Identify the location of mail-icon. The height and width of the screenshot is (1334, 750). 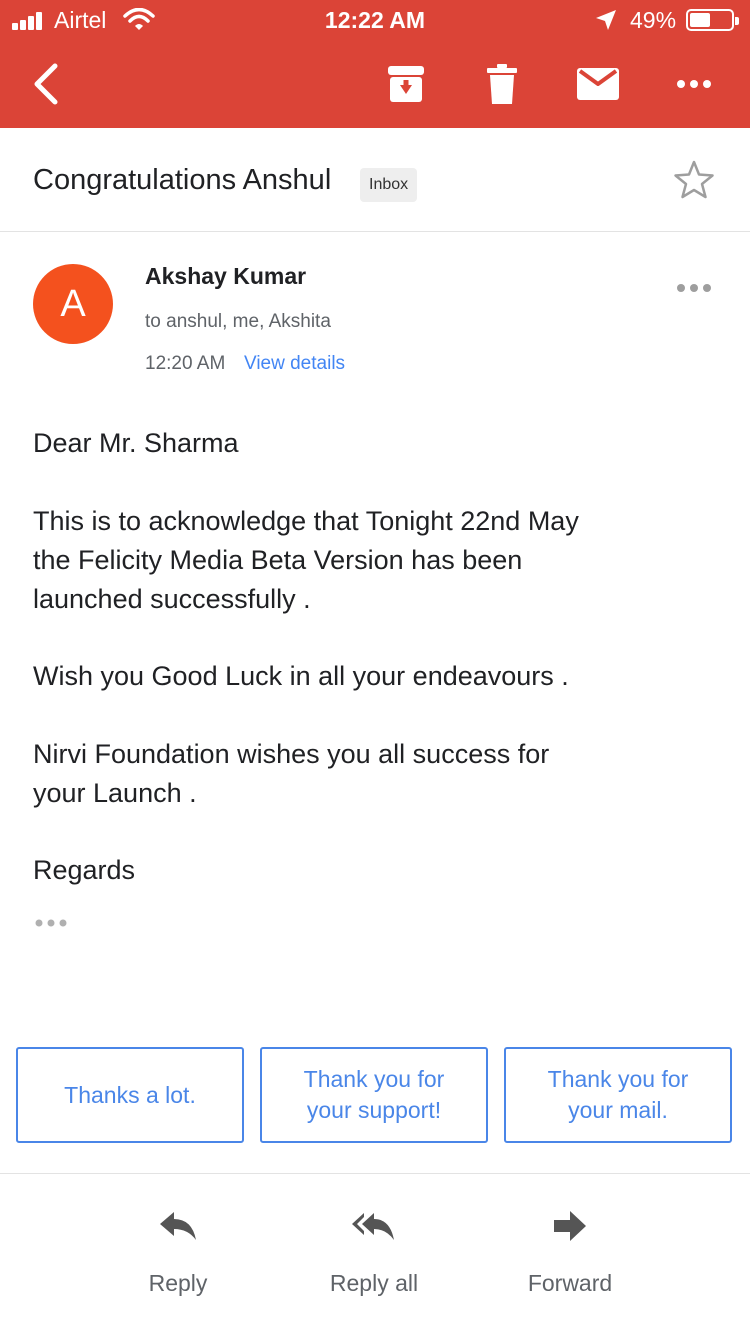
(598, 84).